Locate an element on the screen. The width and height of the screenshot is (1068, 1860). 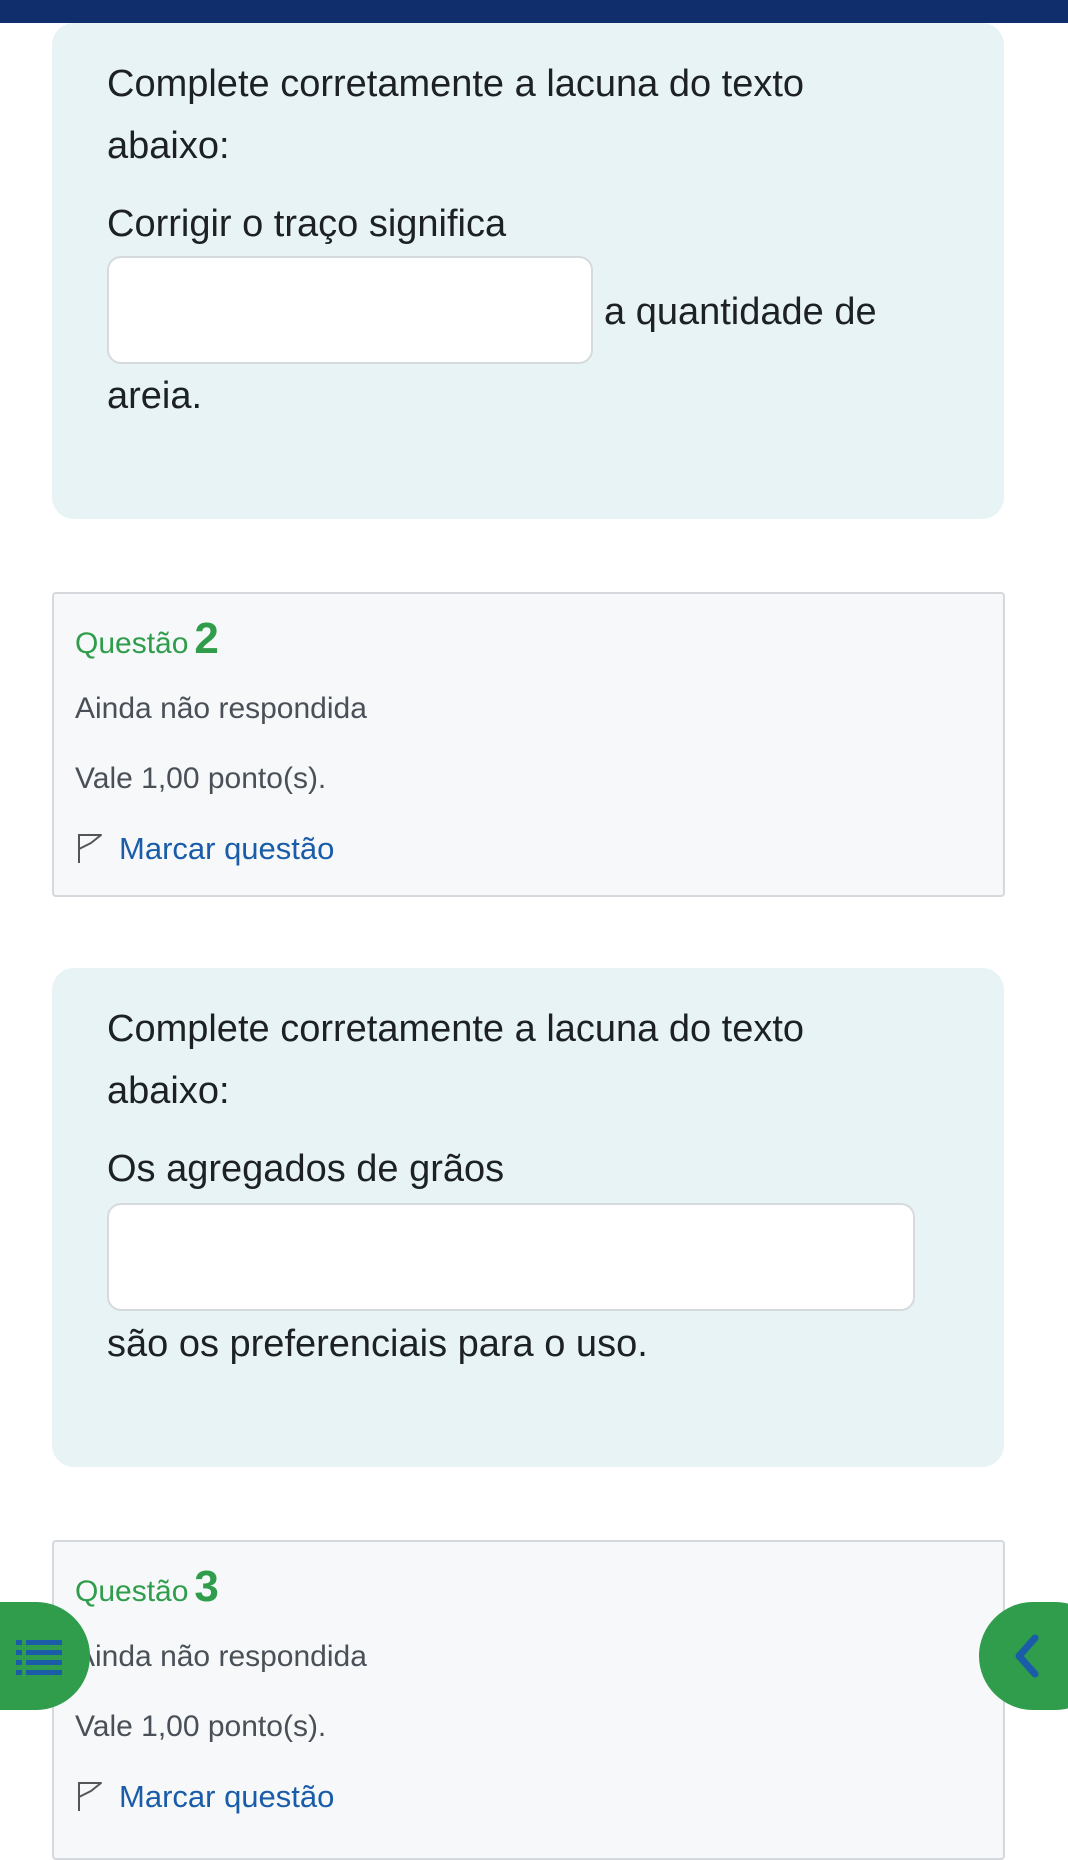
question-2-flag-link: Marcar questão is located at coordinates (204, 851).